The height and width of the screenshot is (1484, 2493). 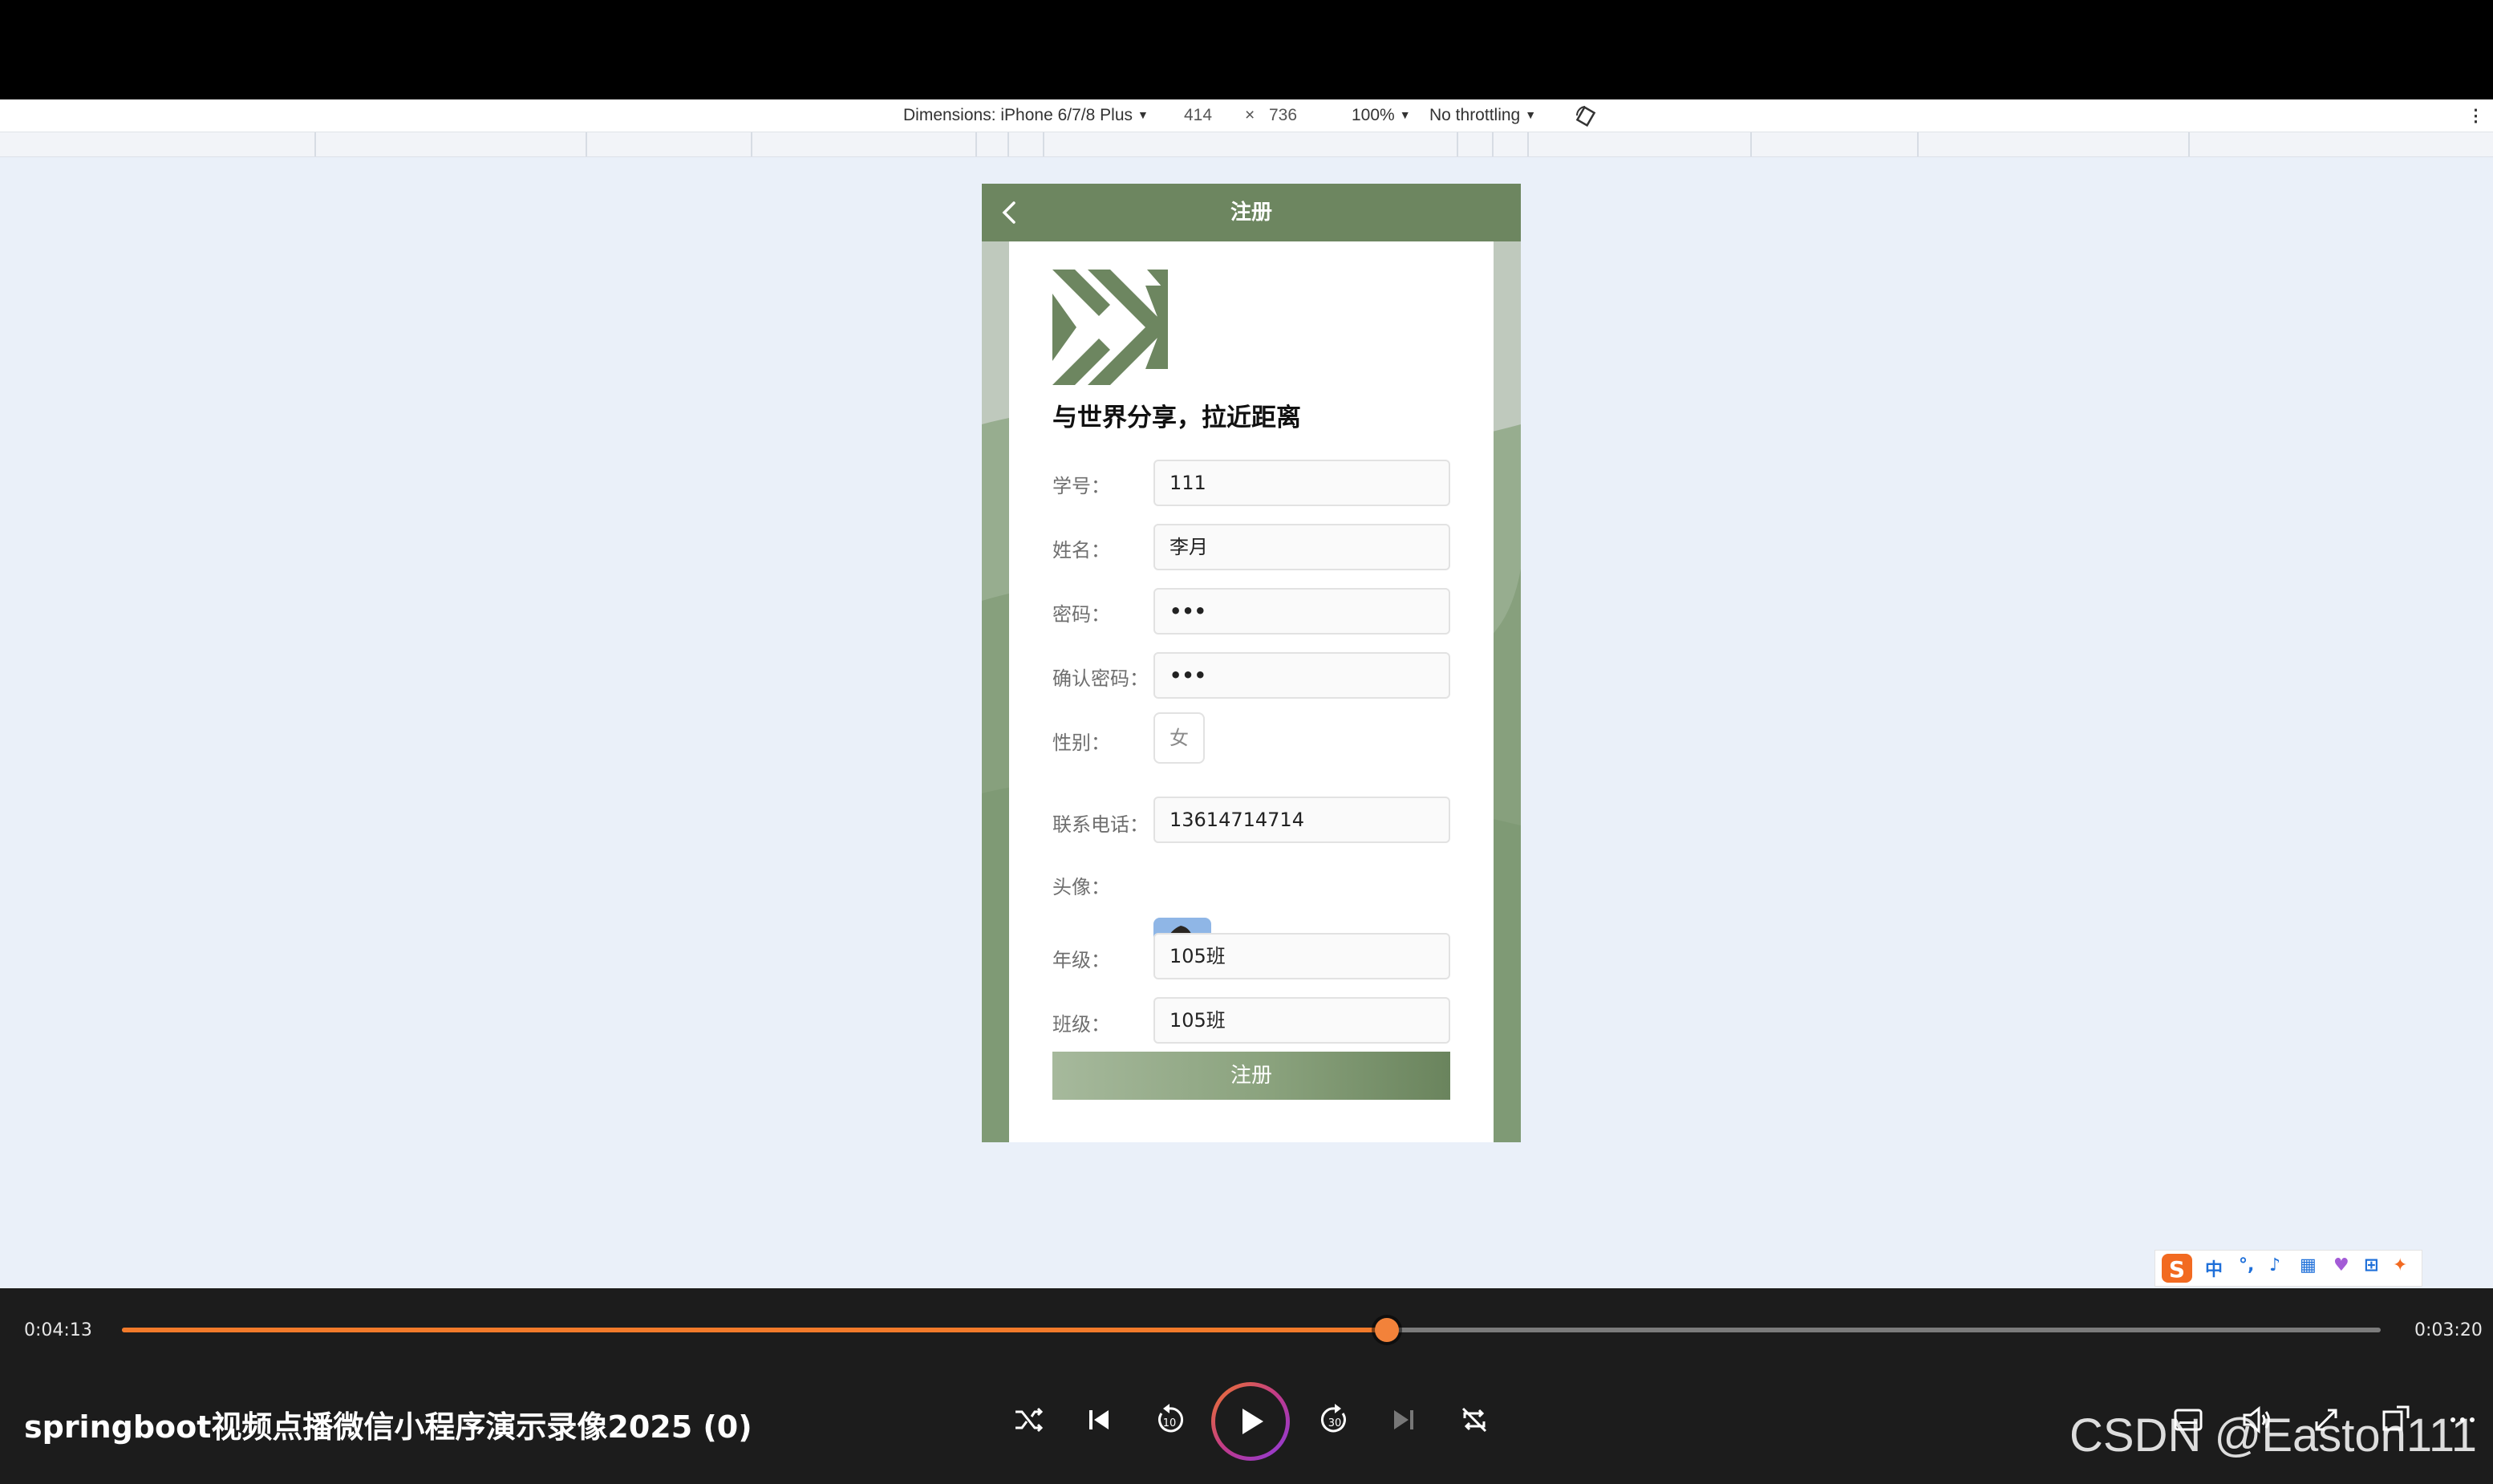 I want to click on play-button-inner, so click(x=1251, y=1421).